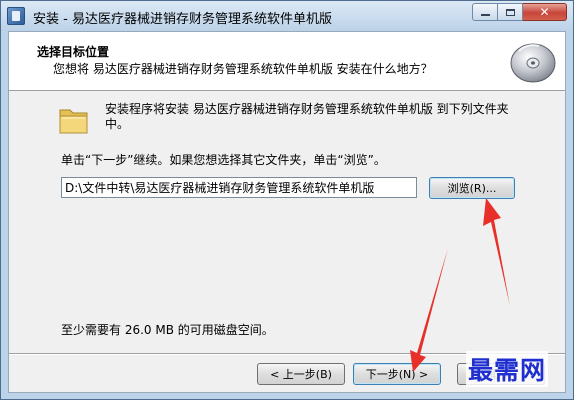 The height and width of the screenshot is (401, 575). Describe the element at coordinates (307, 116) in the screenshot. I see `install-description: 安装程序将安装 易达医疗器械进销存财务管理系统软件单机版 到下列文件夹中。` at that location.